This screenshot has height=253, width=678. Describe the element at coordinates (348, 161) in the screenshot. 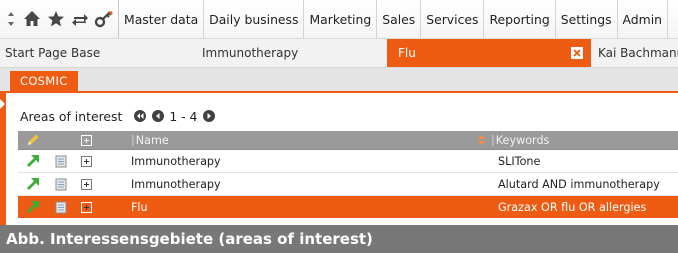

I see `table-row: Immunotherapy SLITone` at that location.